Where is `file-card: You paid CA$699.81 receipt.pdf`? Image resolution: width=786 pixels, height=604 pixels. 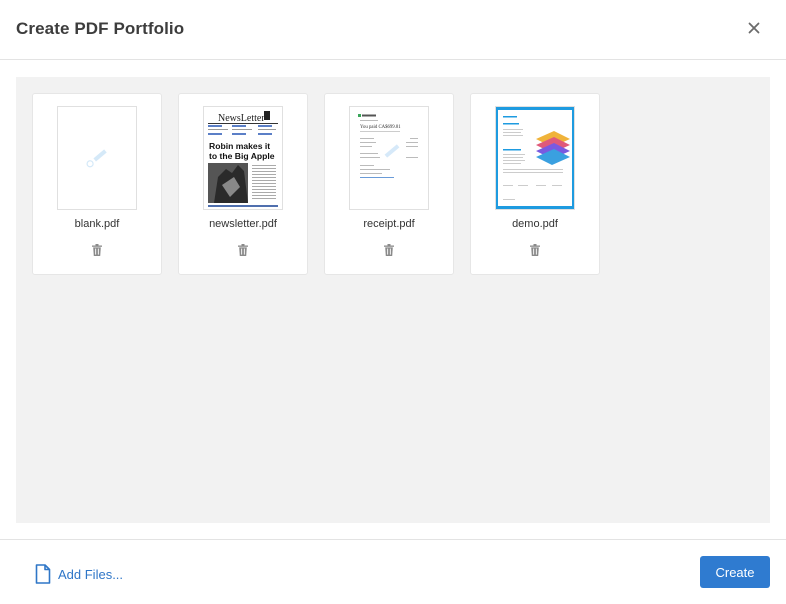
file-card: You paid CA$699.81 receipt.pdf is located at coordinates (389, 184).